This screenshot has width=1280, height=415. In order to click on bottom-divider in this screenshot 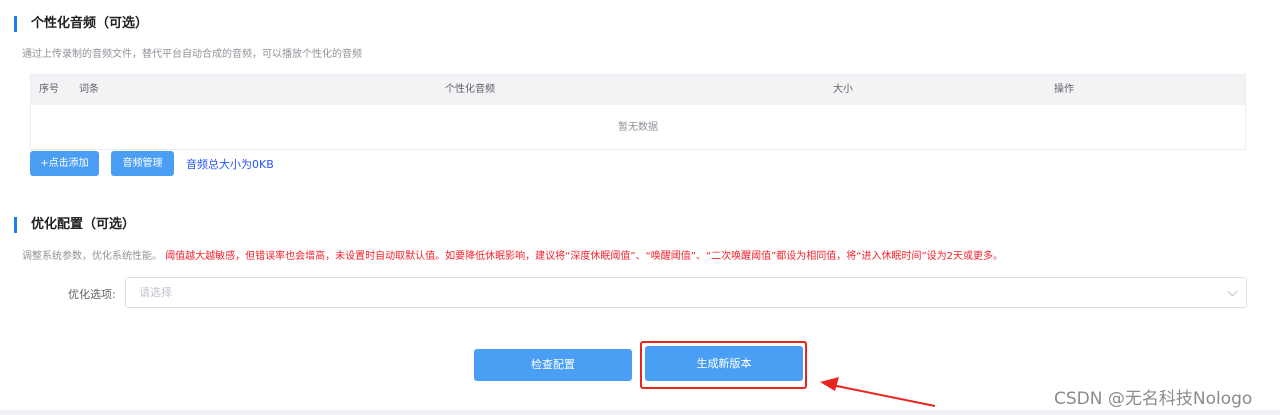, I will do `click(640, 412)`.